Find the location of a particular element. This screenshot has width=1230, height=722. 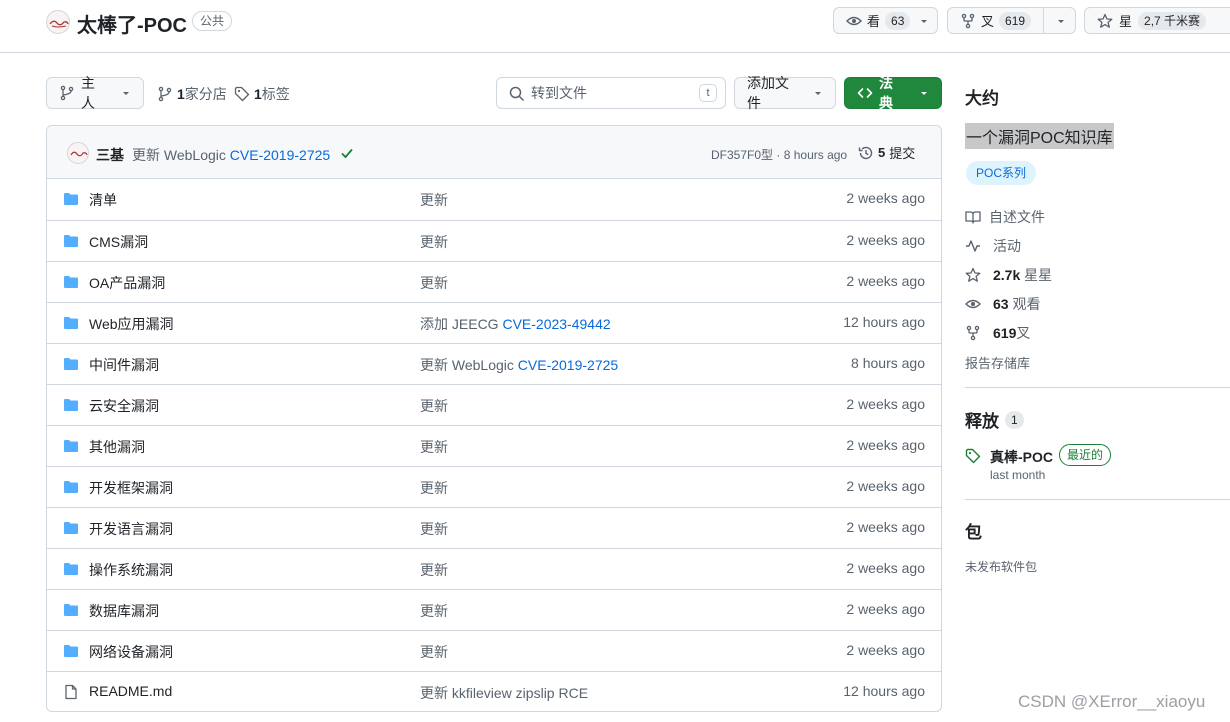

file-name: 中间件漏洞 is located at coordinates (124, 365).